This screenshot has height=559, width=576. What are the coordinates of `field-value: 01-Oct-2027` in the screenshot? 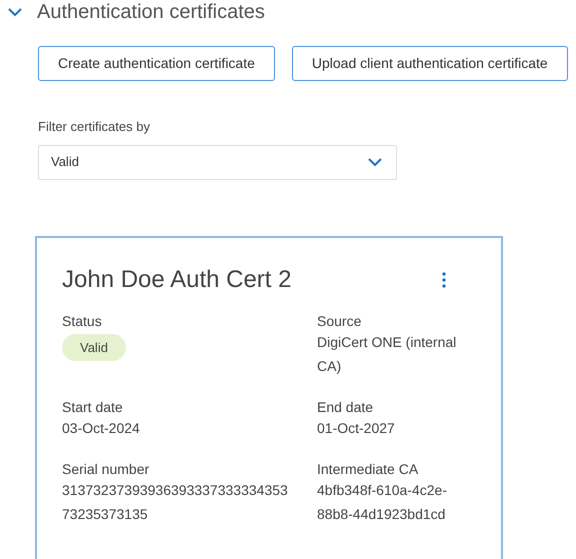 It's located at (356, 428).